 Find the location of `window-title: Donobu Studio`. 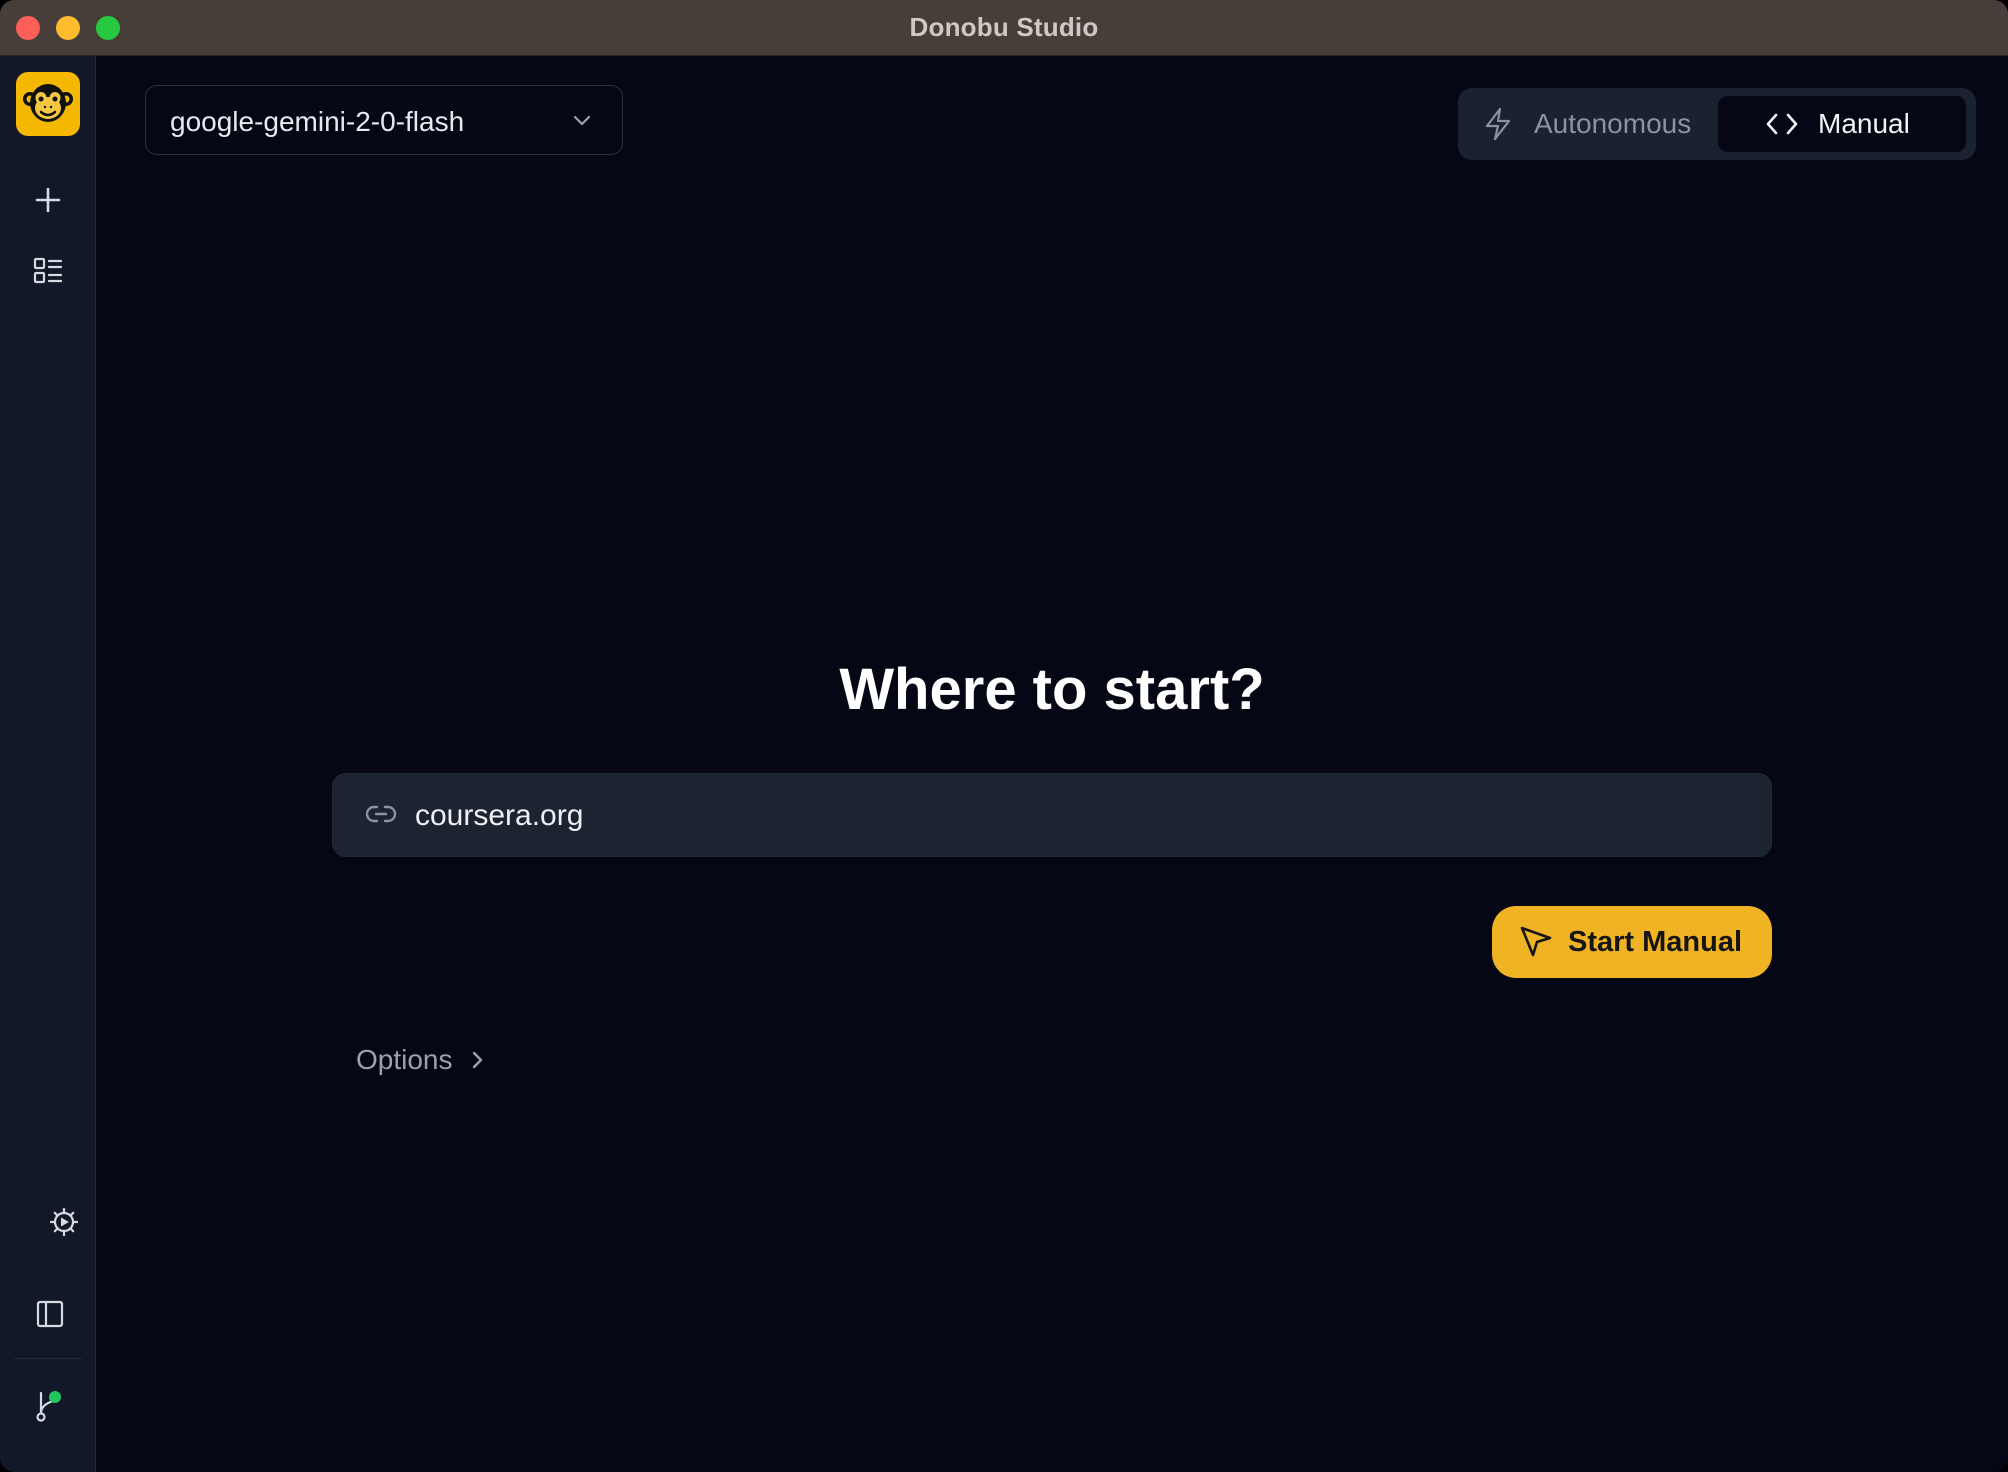

window-title: Donobu Studio is located at coordinates (1004, 27).